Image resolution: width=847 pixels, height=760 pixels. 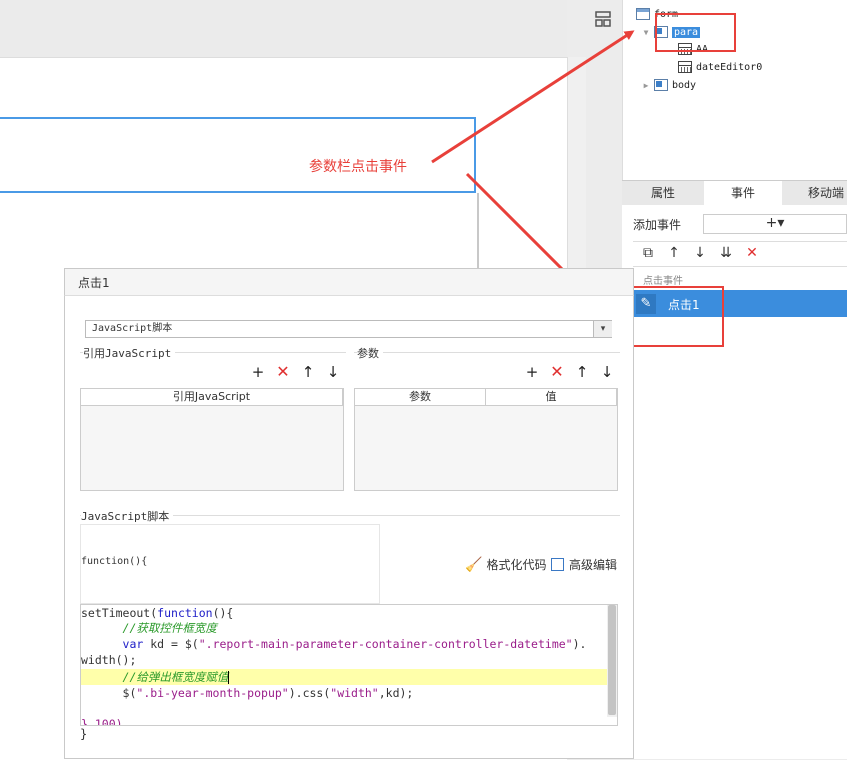 I want to click on advanced-edit-button: 高级编辑, so click(x=584, y=564).